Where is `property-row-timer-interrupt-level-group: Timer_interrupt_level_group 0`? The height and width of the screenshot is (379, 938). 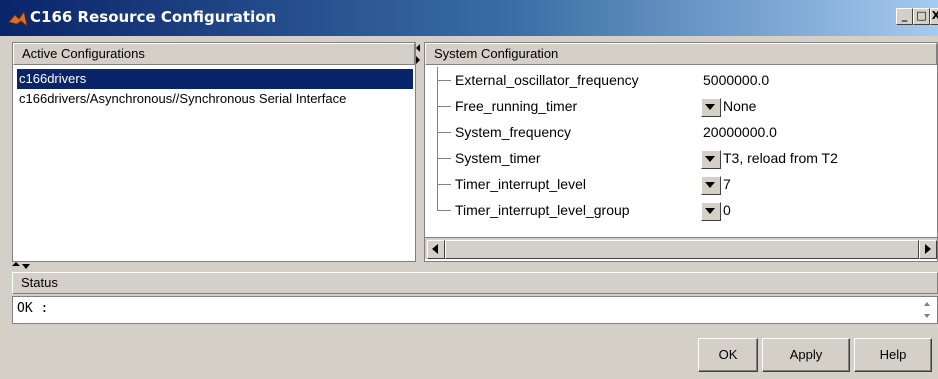
property-row-timer-interrupt-level-group: Timer_interrupt_level_group 0 is located at coordinates (681, 210).